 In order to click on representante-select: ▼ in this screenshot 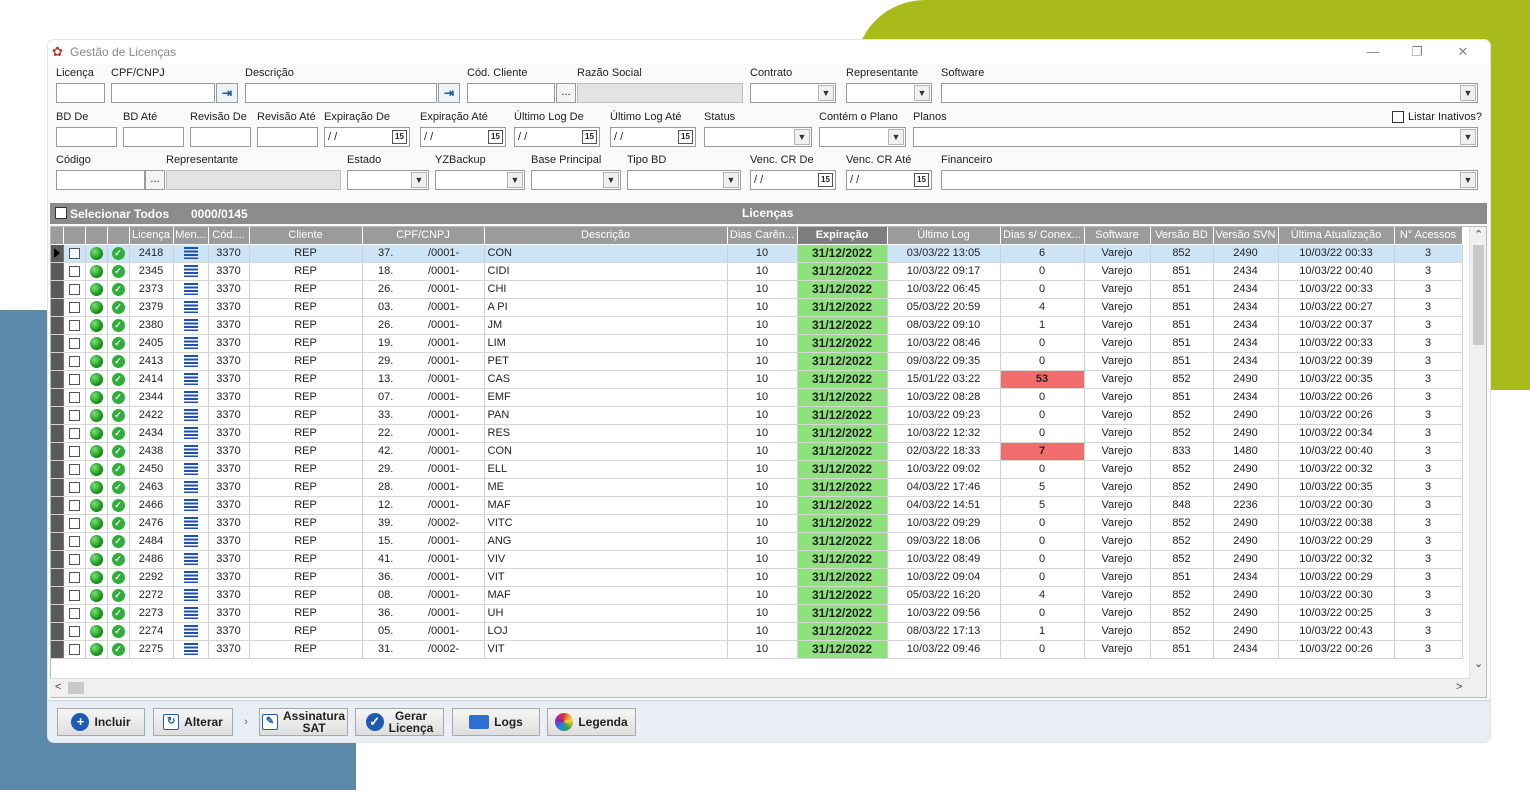, I will do `click(889, 93)`.